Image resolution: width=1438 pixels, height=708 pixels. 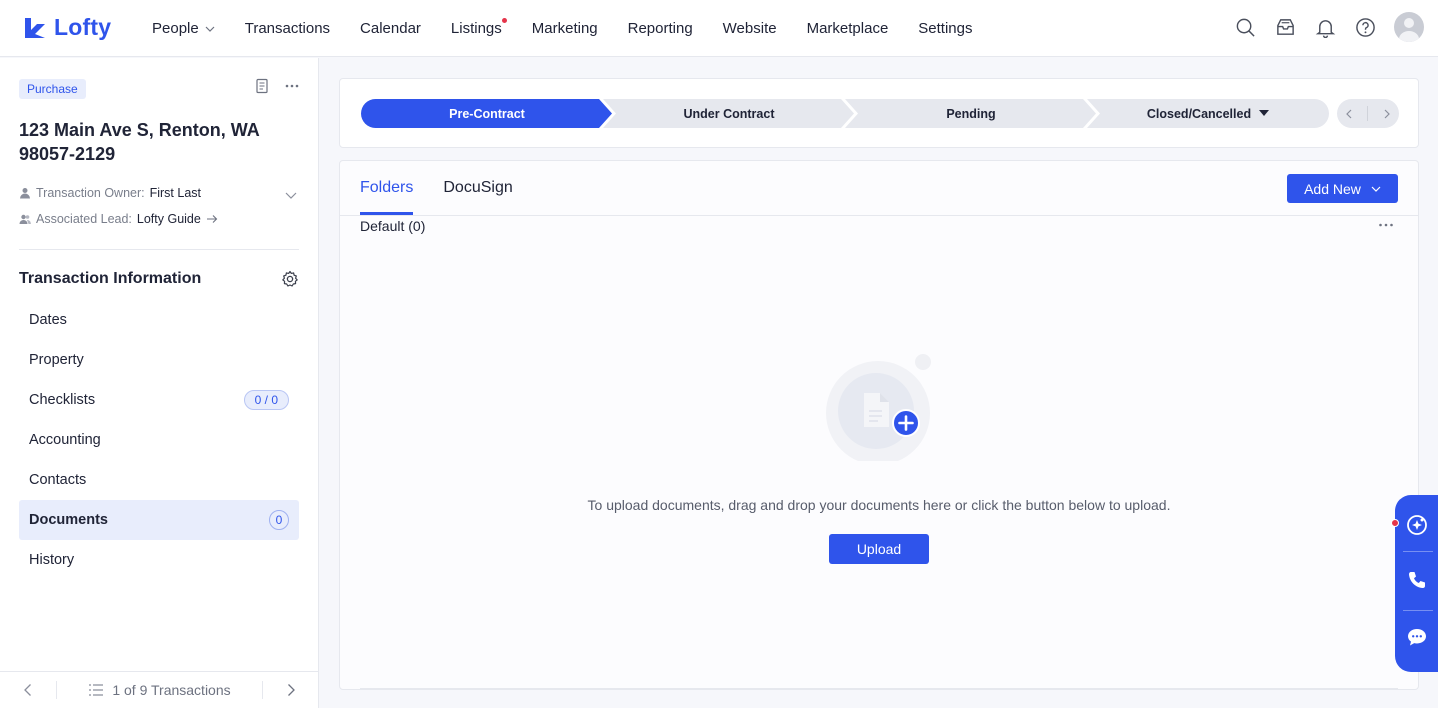 I want to click on sidebar-item-label: Checklists, so click(x=62, y=400).